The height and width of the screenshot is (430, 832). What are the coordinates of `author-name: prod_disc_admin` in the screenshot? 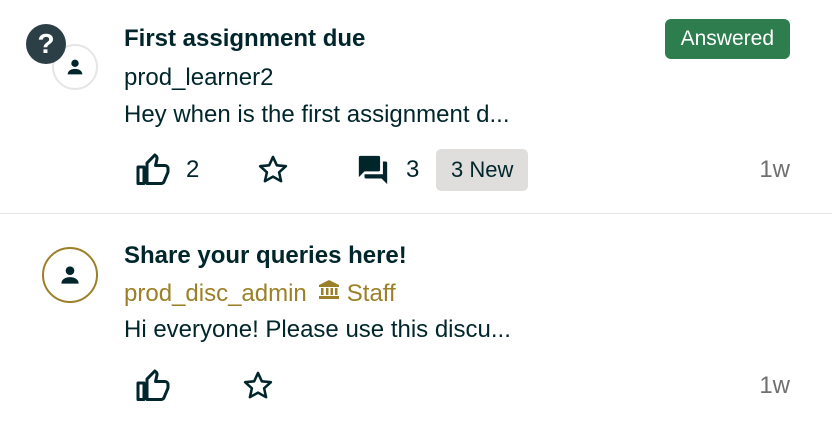 It's located at (215, 294).